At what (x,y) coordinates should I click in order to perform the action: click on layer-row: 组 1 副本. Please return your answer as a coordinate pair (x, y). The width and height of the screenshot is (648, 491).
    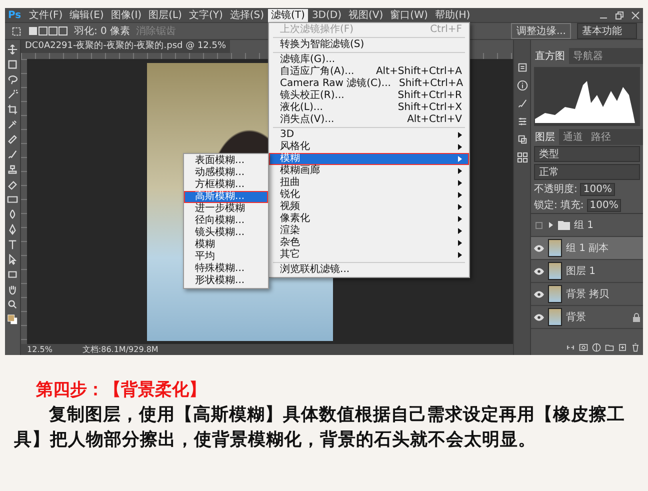
    Looking at the image, I should click on (587, 248).